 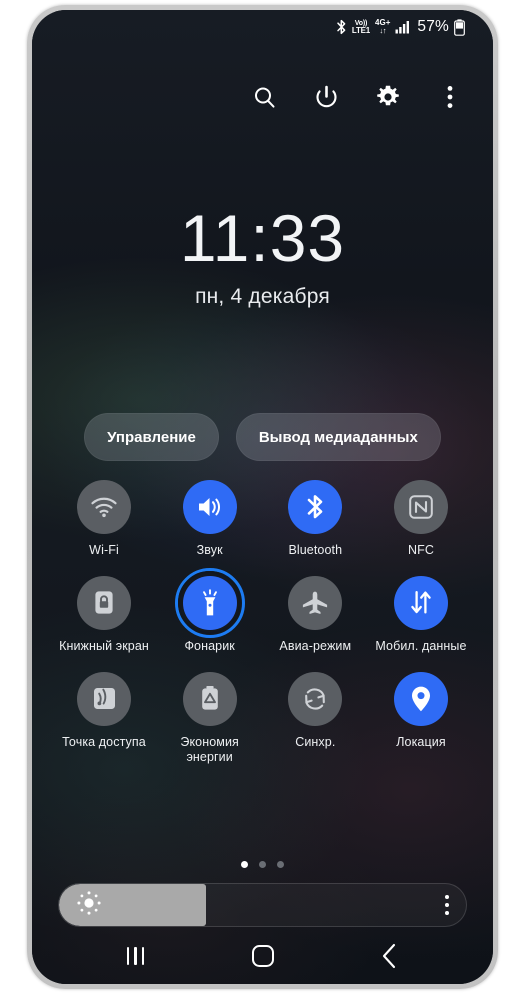 I want to click on media-output-pill: Вывод медиаданных, so click(x=338, y=437).